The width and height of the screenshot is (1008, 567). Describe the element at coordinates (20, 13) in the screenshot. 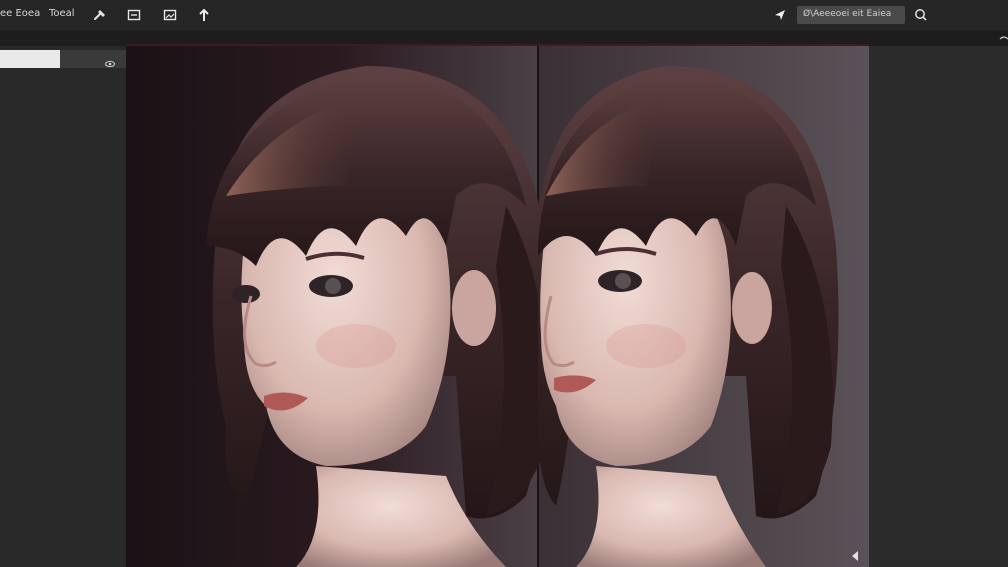

I see `menu-item-file: ee Eoea` at that location.